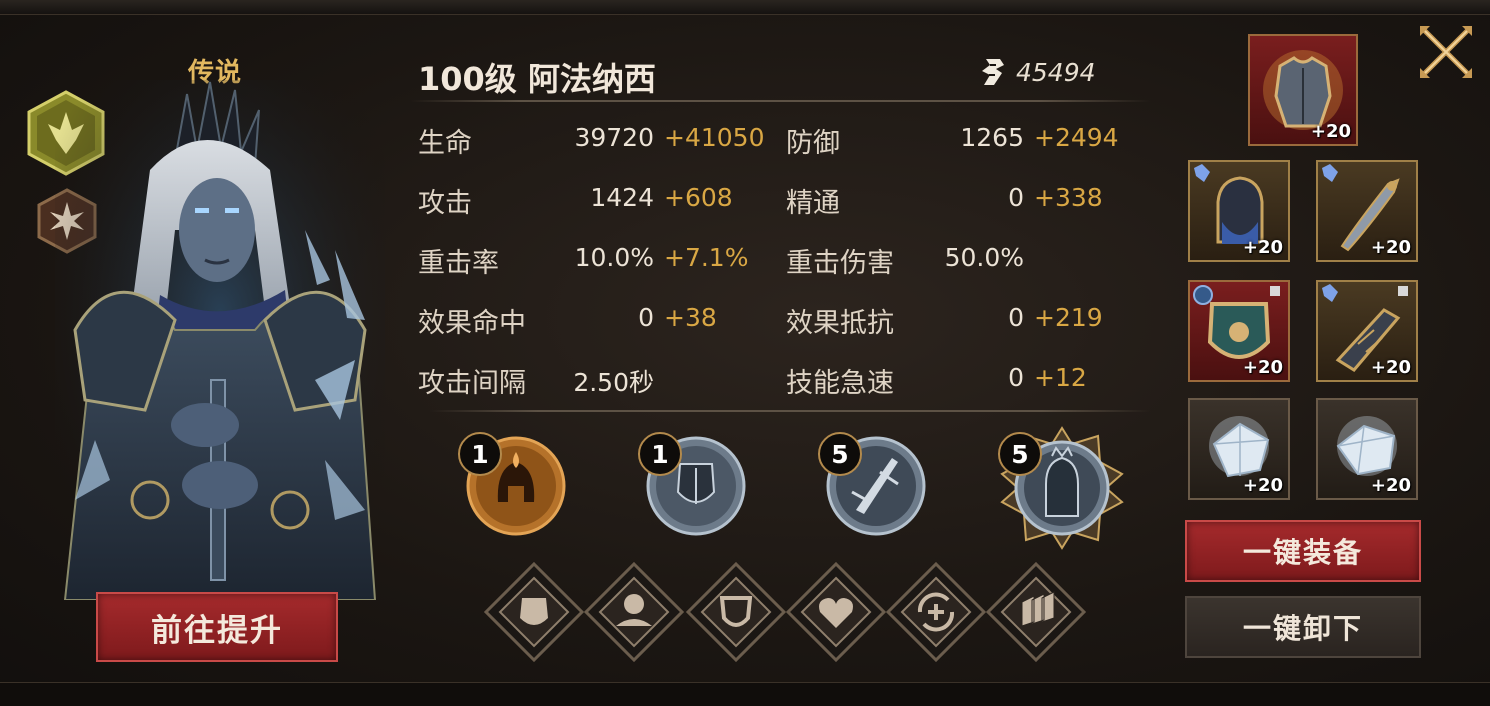  What do you see at coordinates (445, 203) in the screenshot?
I see `stat-label-attack: 攻击` at bounding box center [445, 203].